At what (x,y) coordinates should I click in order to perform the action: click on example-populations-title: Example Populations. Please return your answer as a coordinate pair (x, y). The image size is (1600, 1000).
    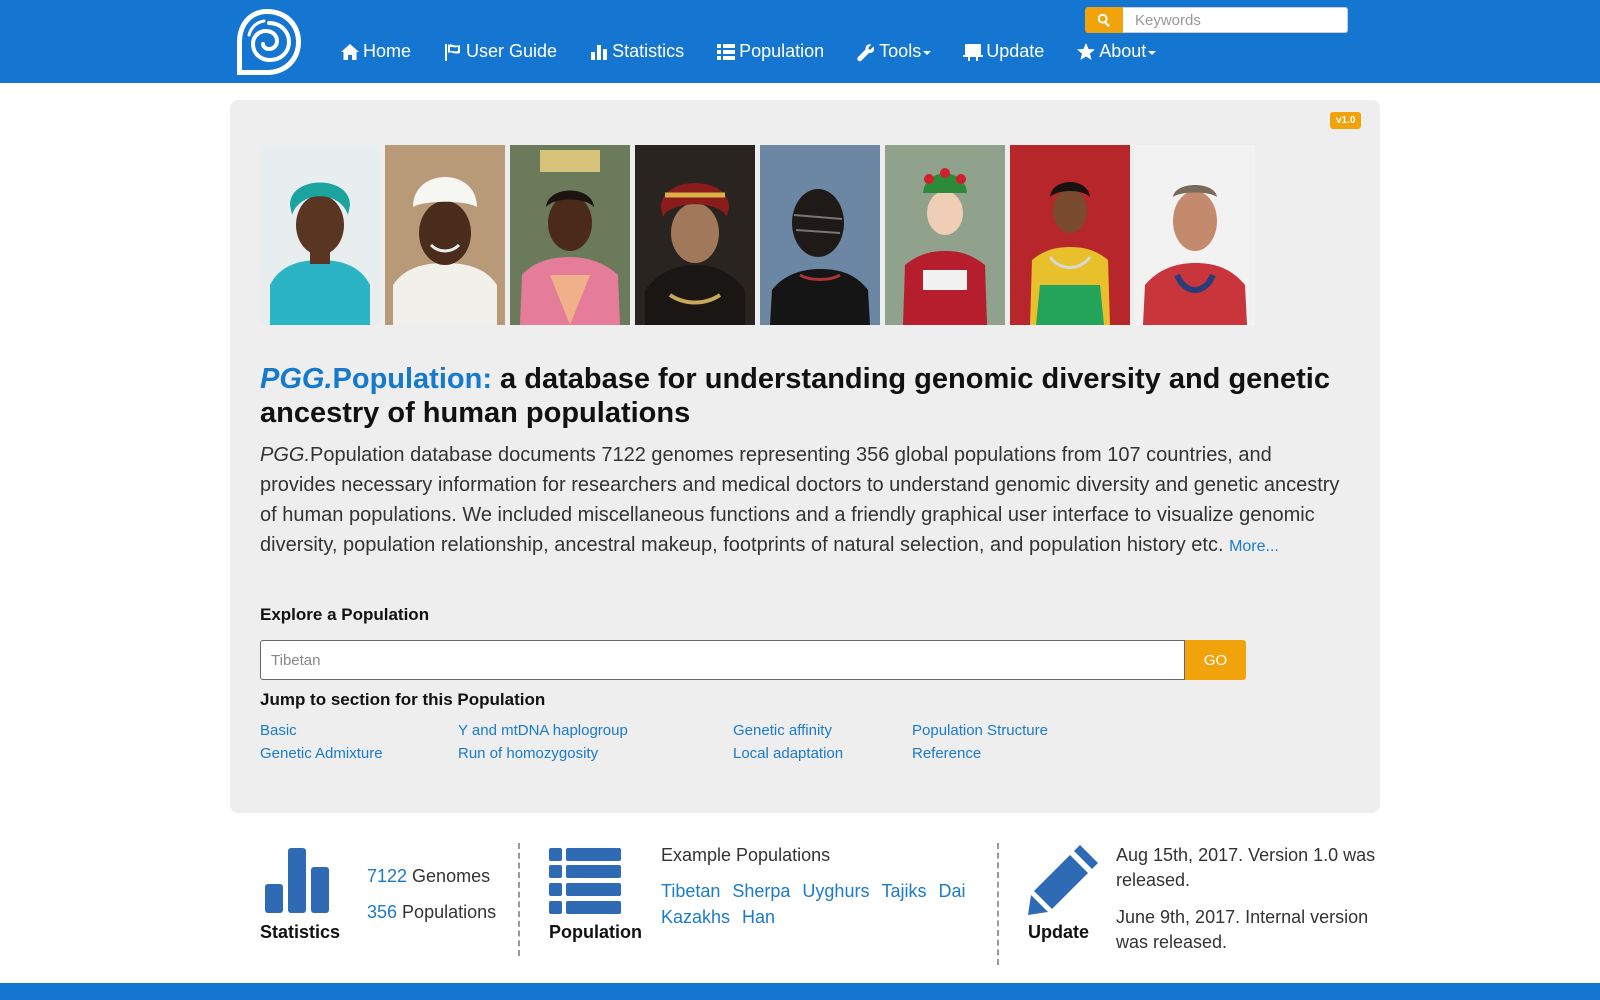
    Looking at the image, I should click on (746, 855).